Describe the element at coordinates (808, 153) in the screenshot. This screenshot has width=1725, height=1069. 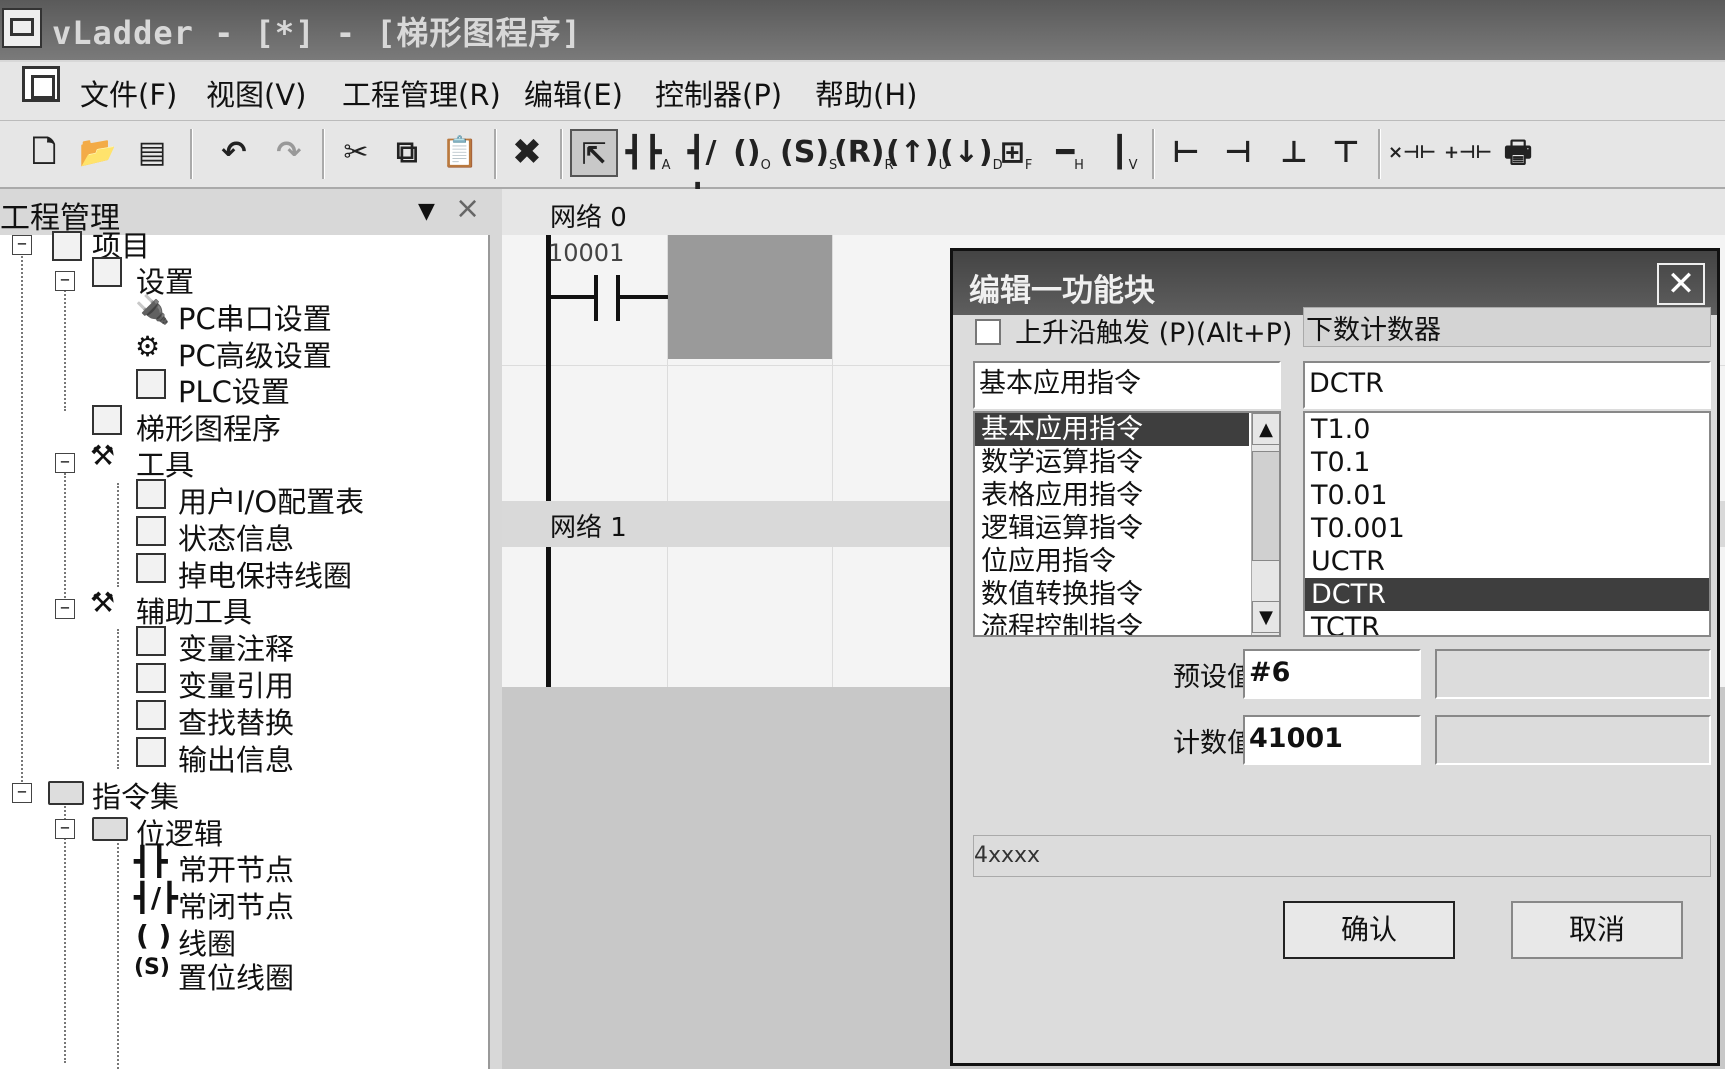
I see `set-coil-icon: (S)S` at that location.